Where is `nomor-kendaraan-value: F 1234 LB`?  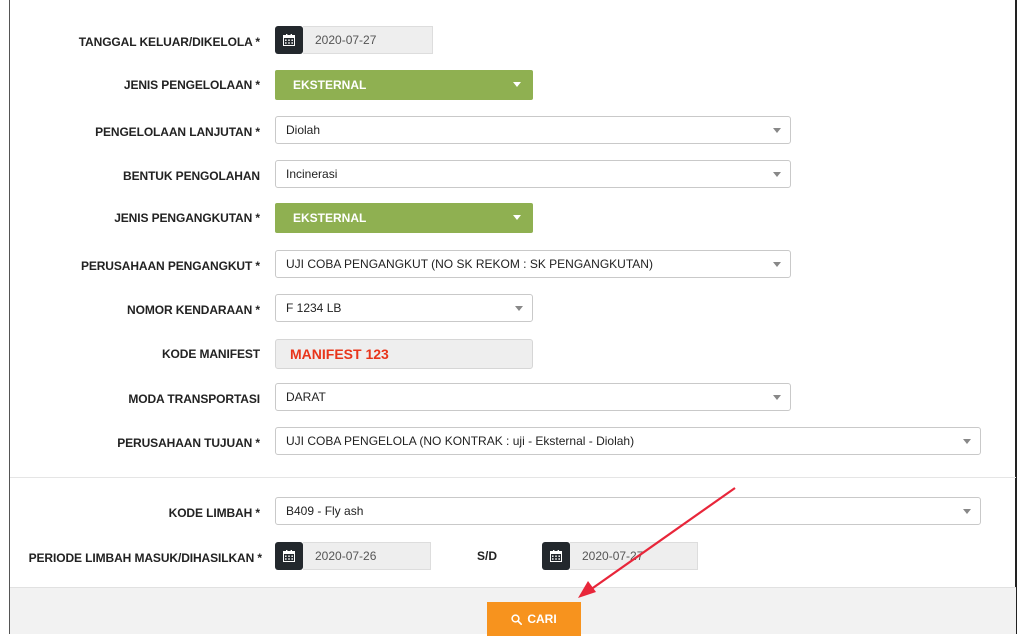
nomor-kendaraan-value: F 1234 LB is located at coordinates (314, 308).